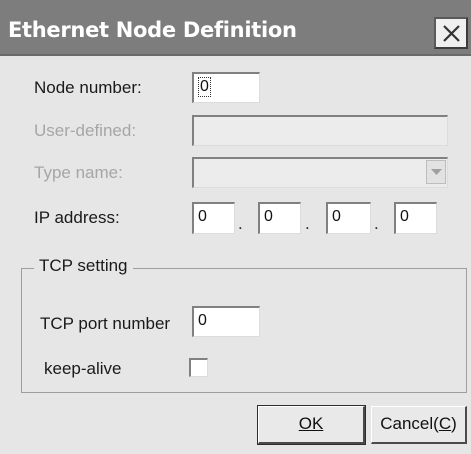 The height and width of the screenshot is (454, 471). I want to click on ip-octet-4-value: 0, so click(404, 216).